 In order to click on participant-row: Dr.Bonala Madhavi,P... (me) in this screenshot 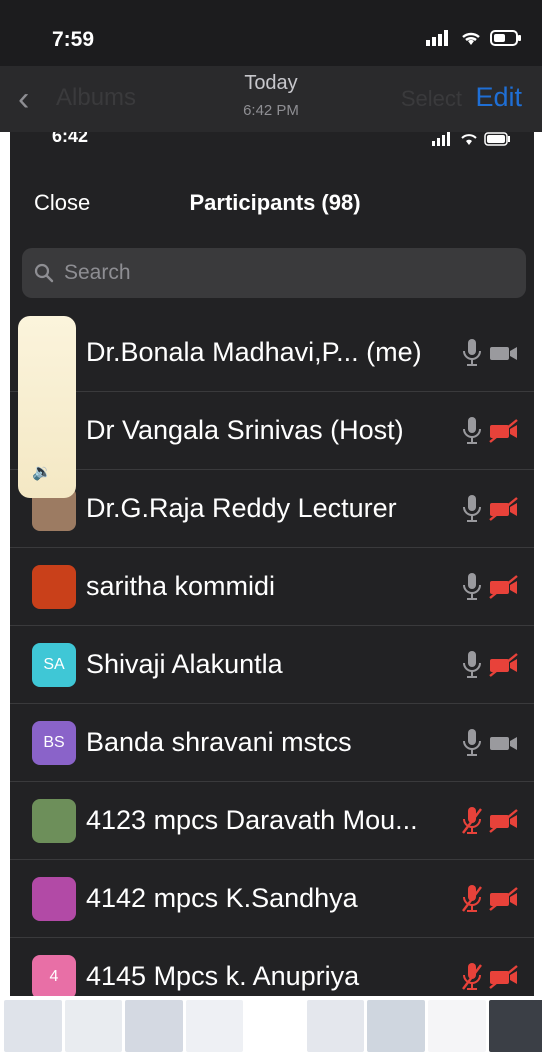, I will do `click(272, 353)`.